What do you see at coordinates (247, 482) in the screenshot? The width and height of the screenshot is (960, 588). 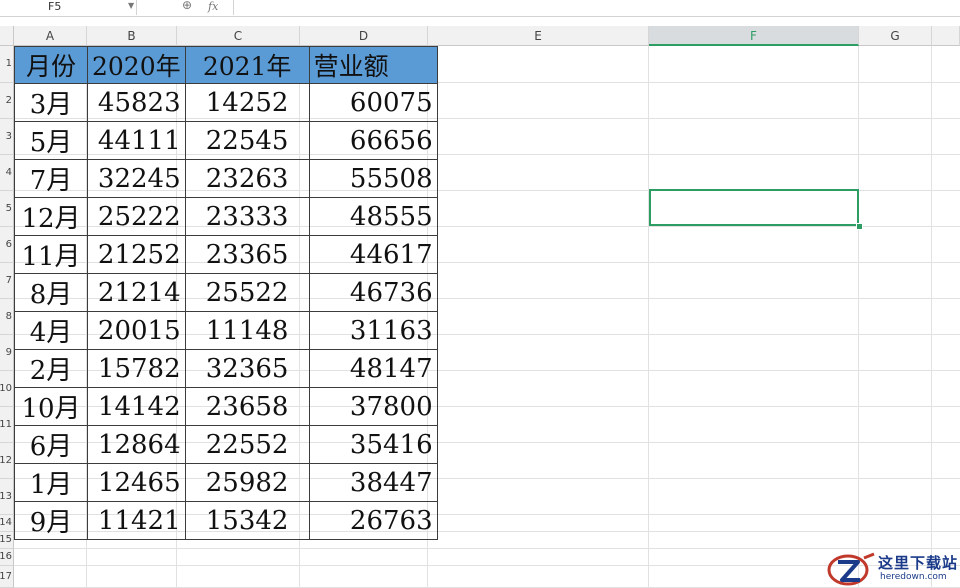 I see `cell-2021: 25982` at bounding box center [247, 482].